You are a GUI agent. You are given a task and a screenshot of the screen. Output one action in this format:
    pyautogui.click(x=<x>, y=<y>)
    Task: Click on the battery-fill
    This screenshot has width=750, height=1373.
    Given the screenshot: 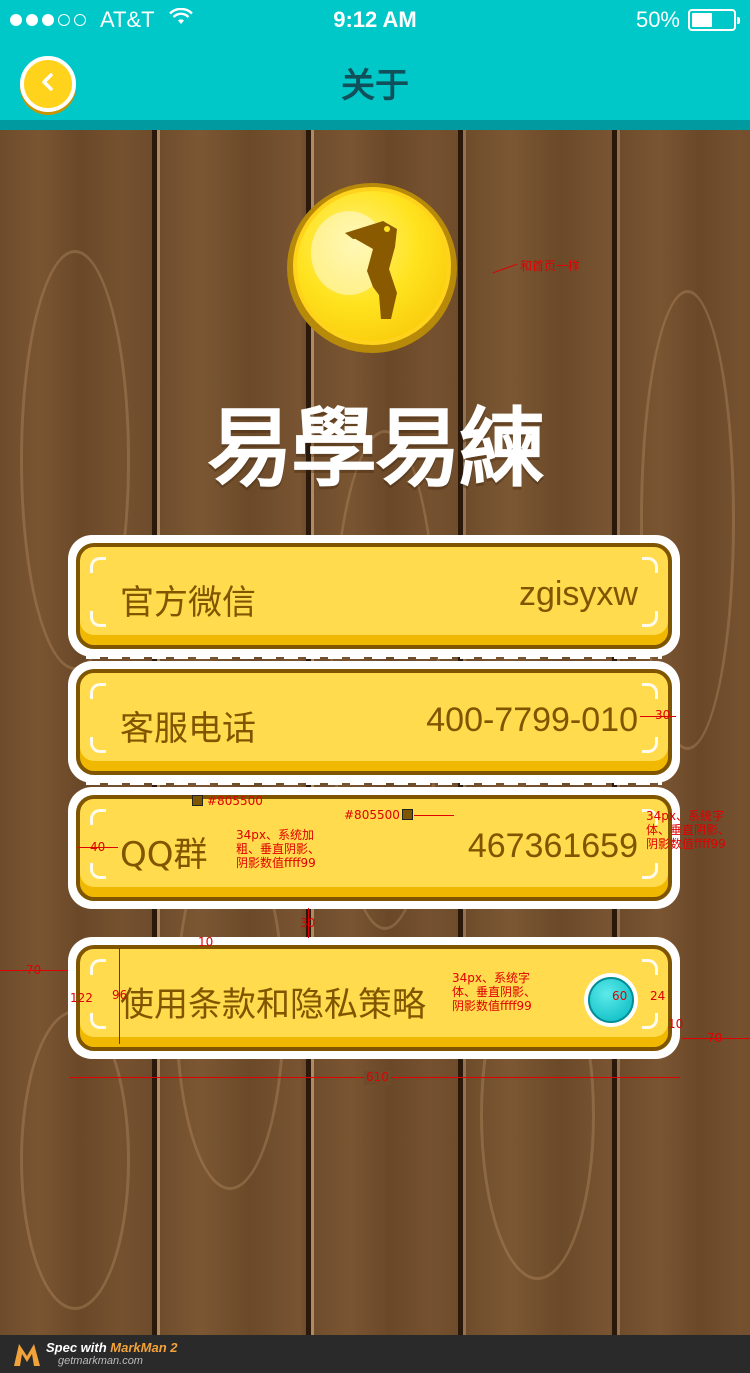 What is the action you would take?
    pyautogui.click(x=702, y=20)
    